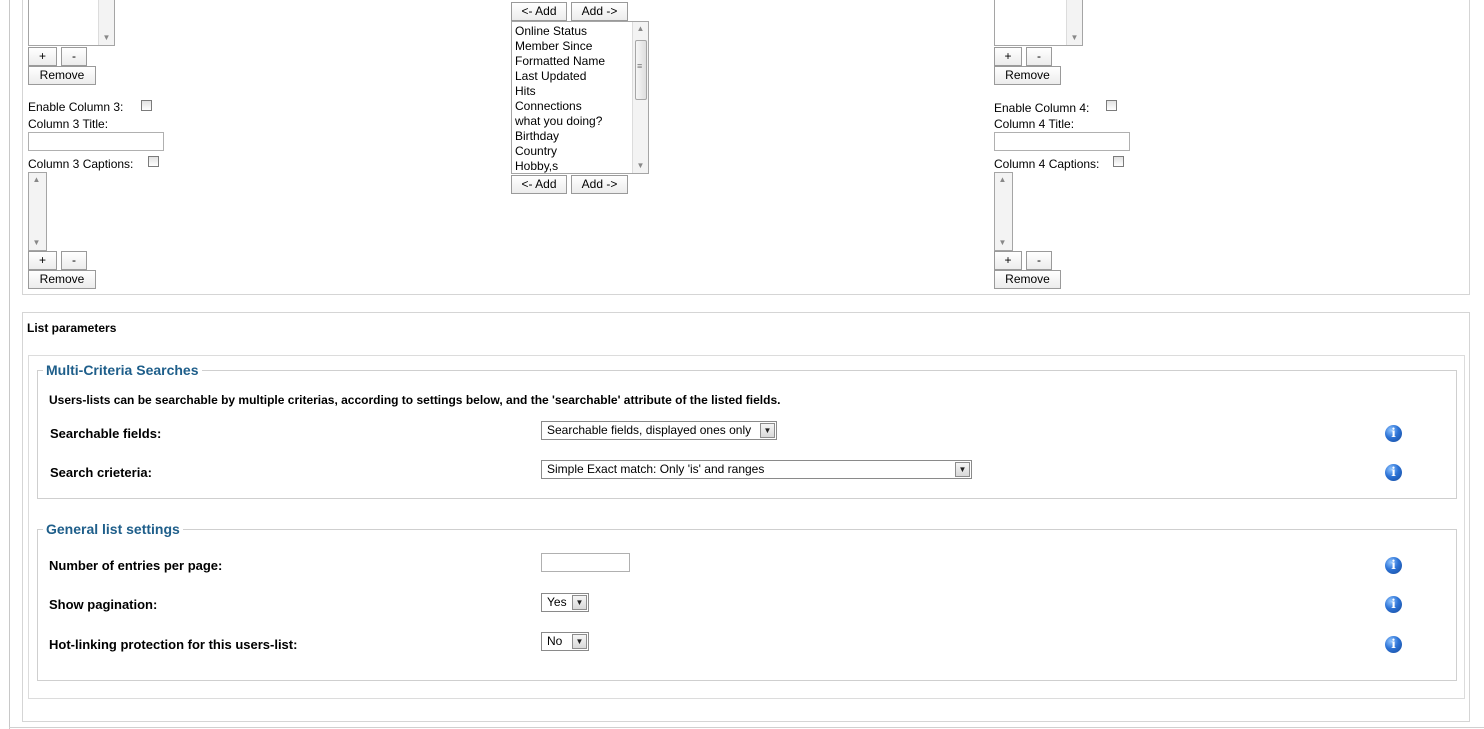 The height and width of the screenshot is (729, 1484). Describe the element at coordinates (565, 641) in the screenshot. I see `hotlinking-select: No ▼` at that location.